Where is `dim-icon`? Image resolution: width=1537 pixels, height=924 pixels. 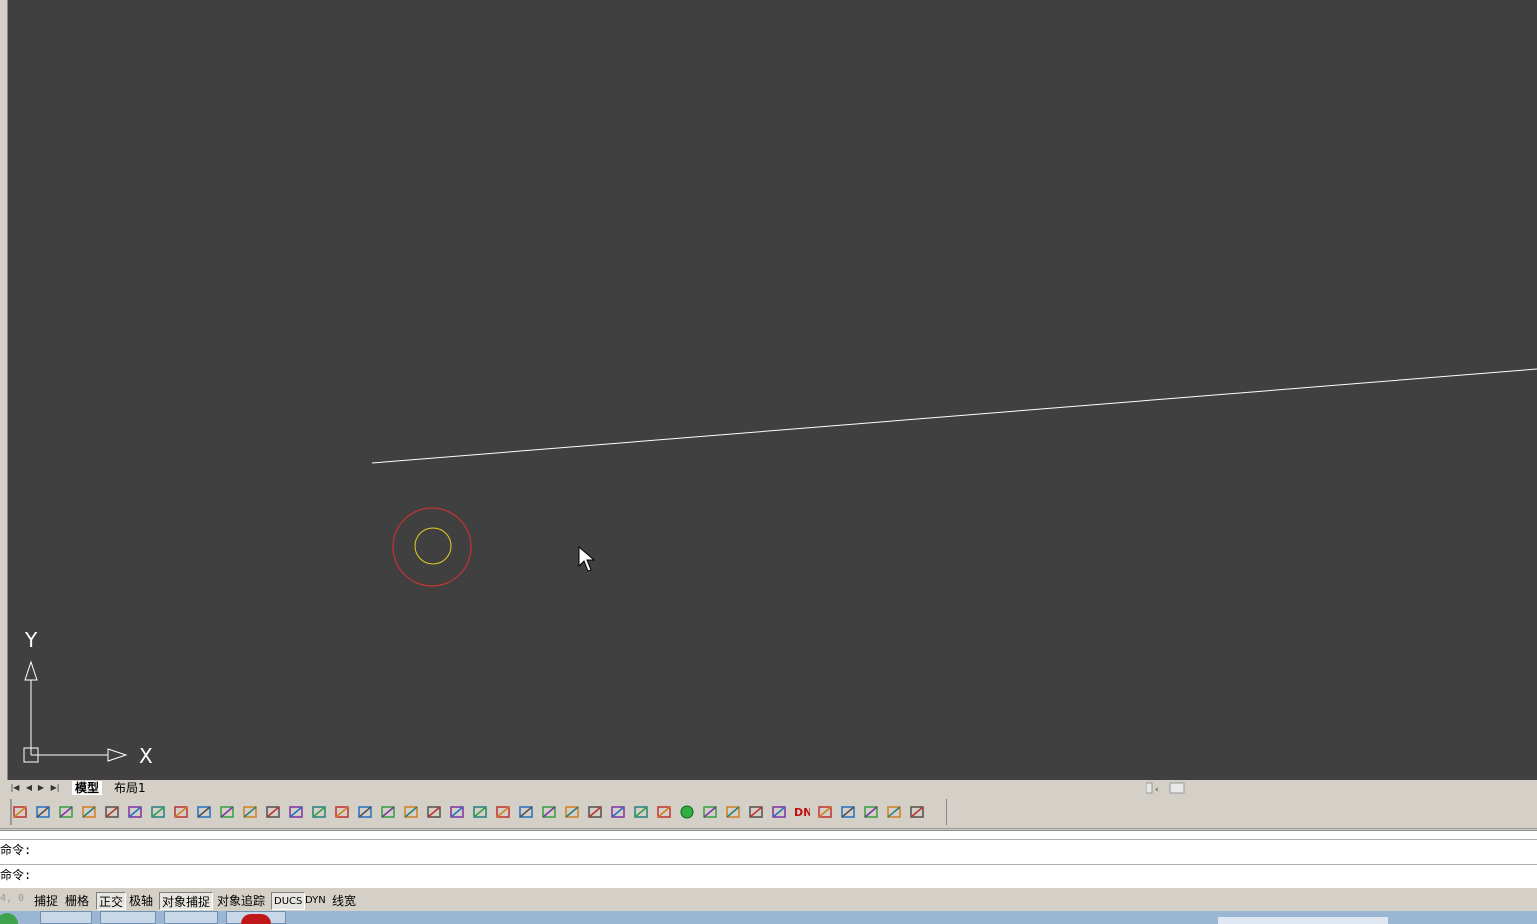 dim-icon is located at coordinates (480, 812).